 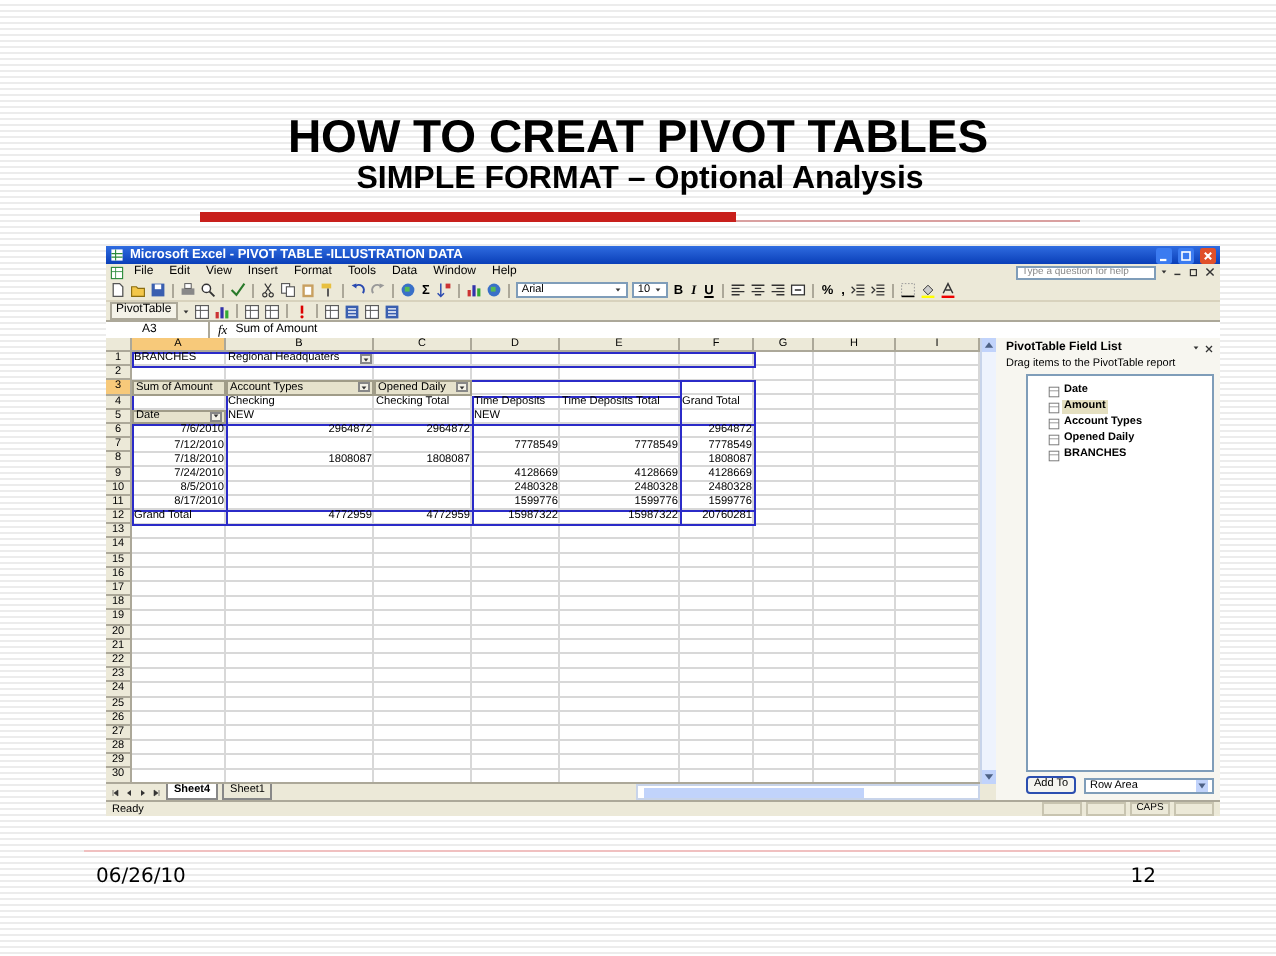 I want to click on slide-date: 06/26/10, so click(x=141, y=877).